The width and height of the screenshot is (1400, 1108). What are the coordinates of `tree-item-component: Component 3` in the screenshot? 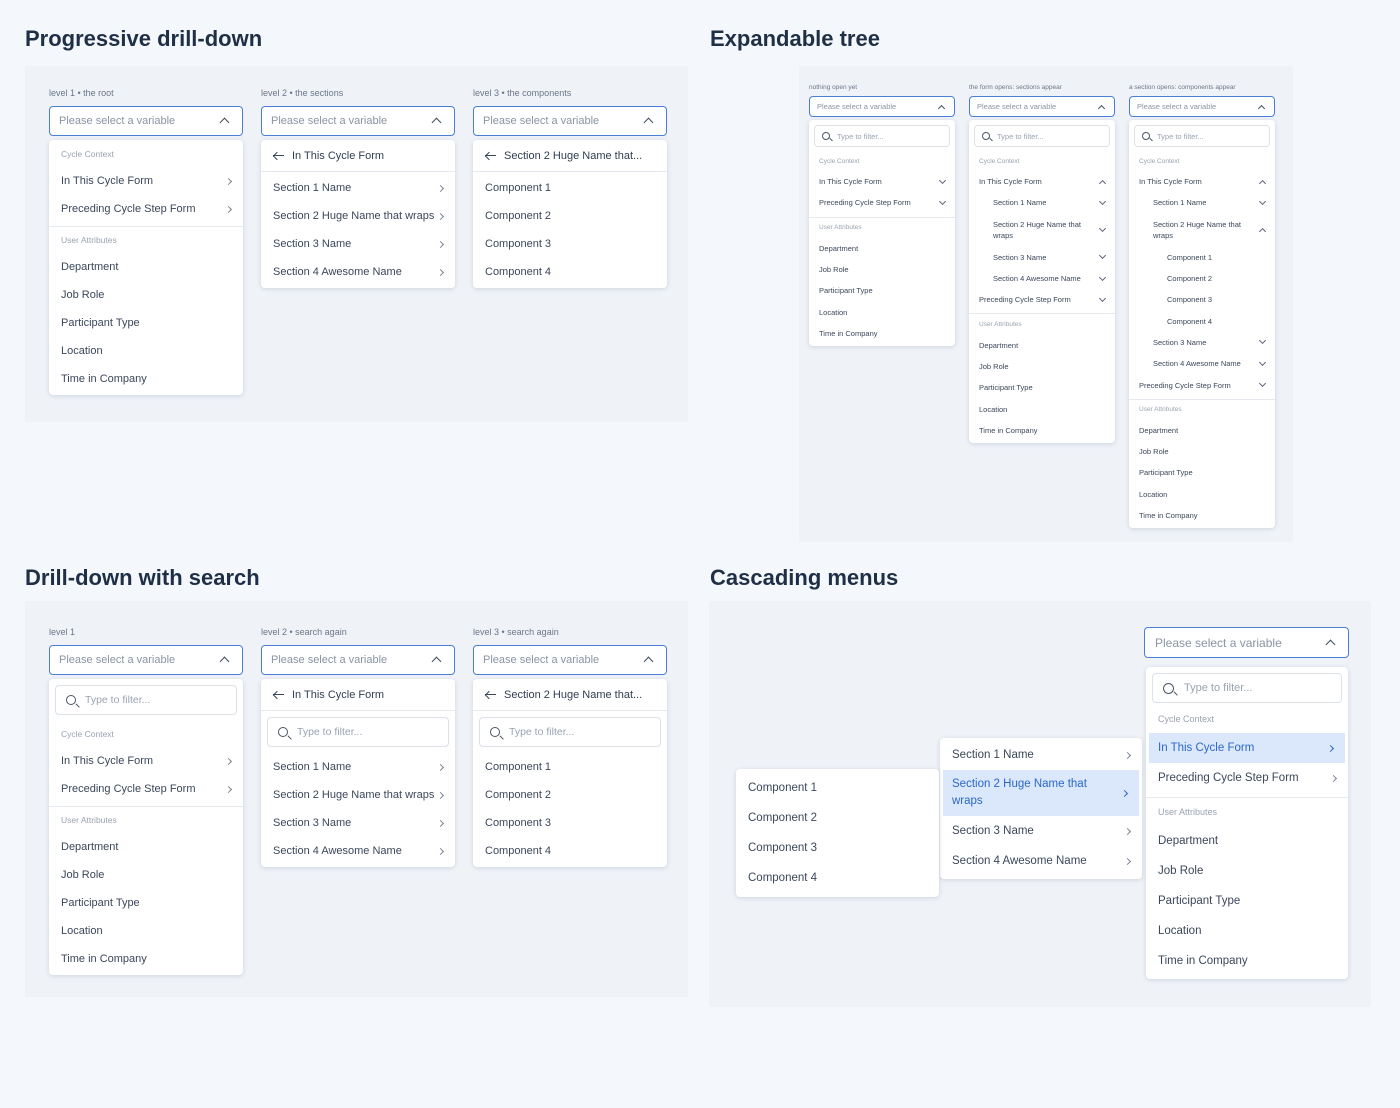 It's located at (1202, 299).